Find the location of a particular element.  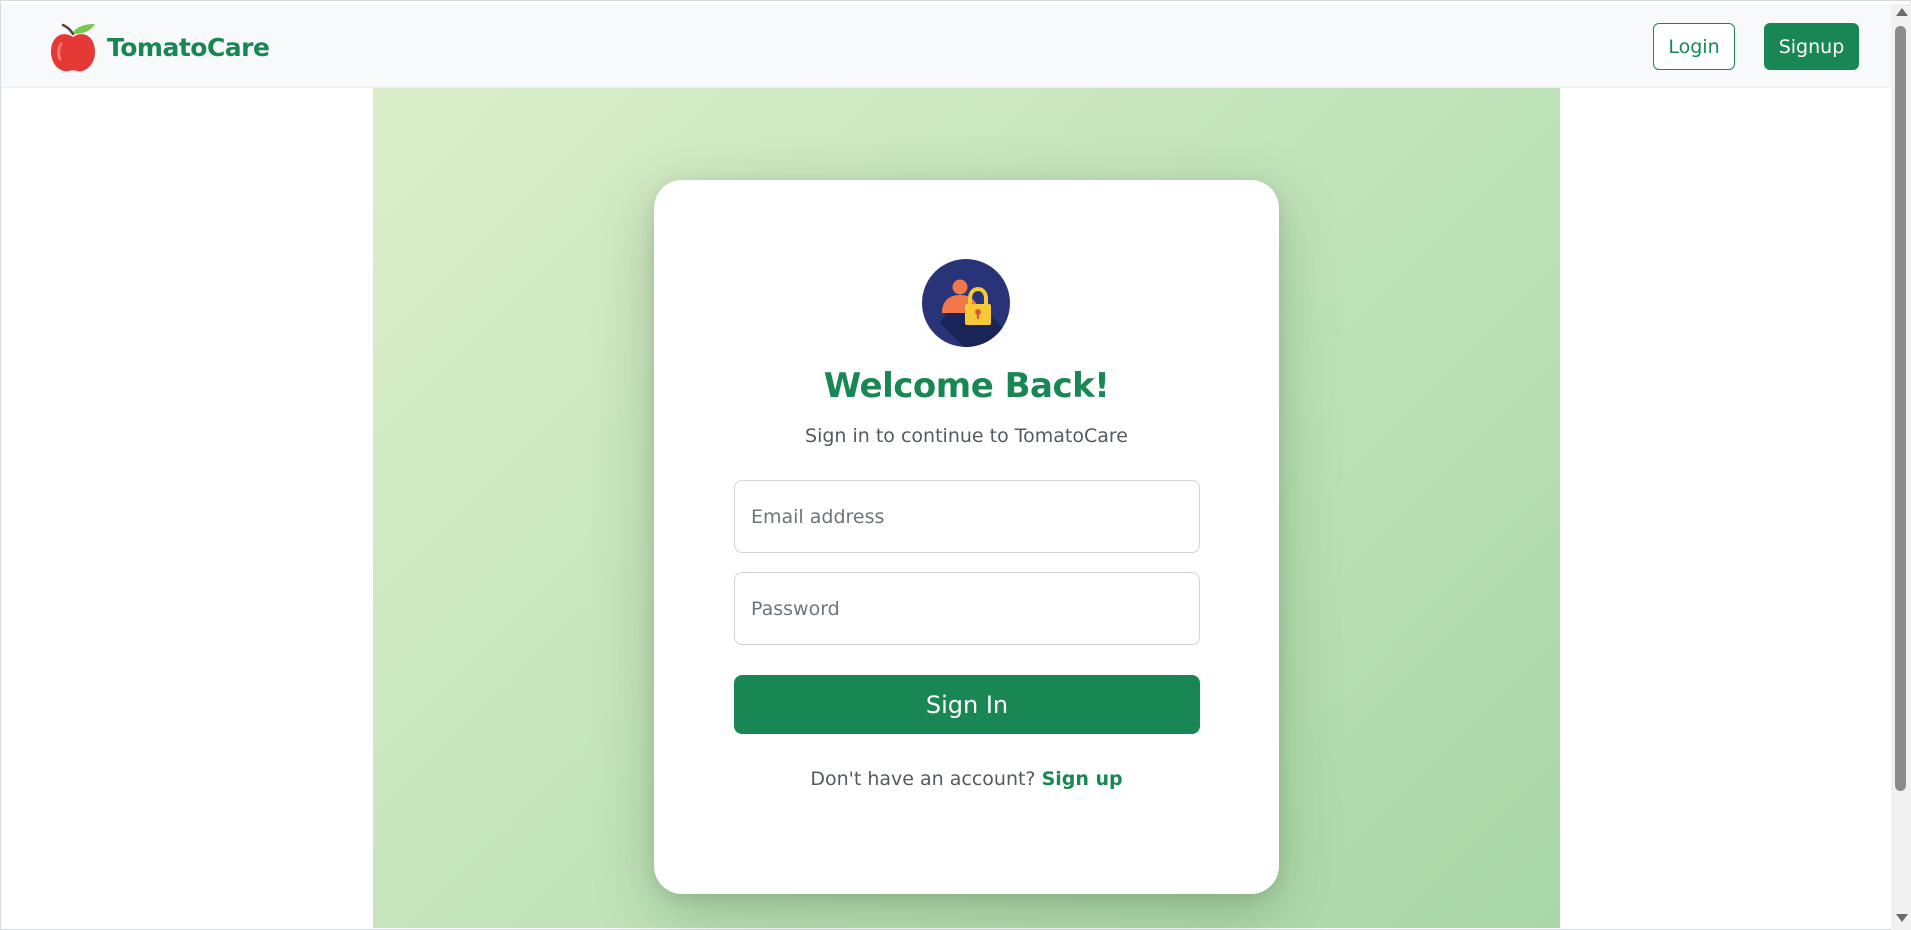

vertical-scrollbar is located at coordinates (1901, 467).